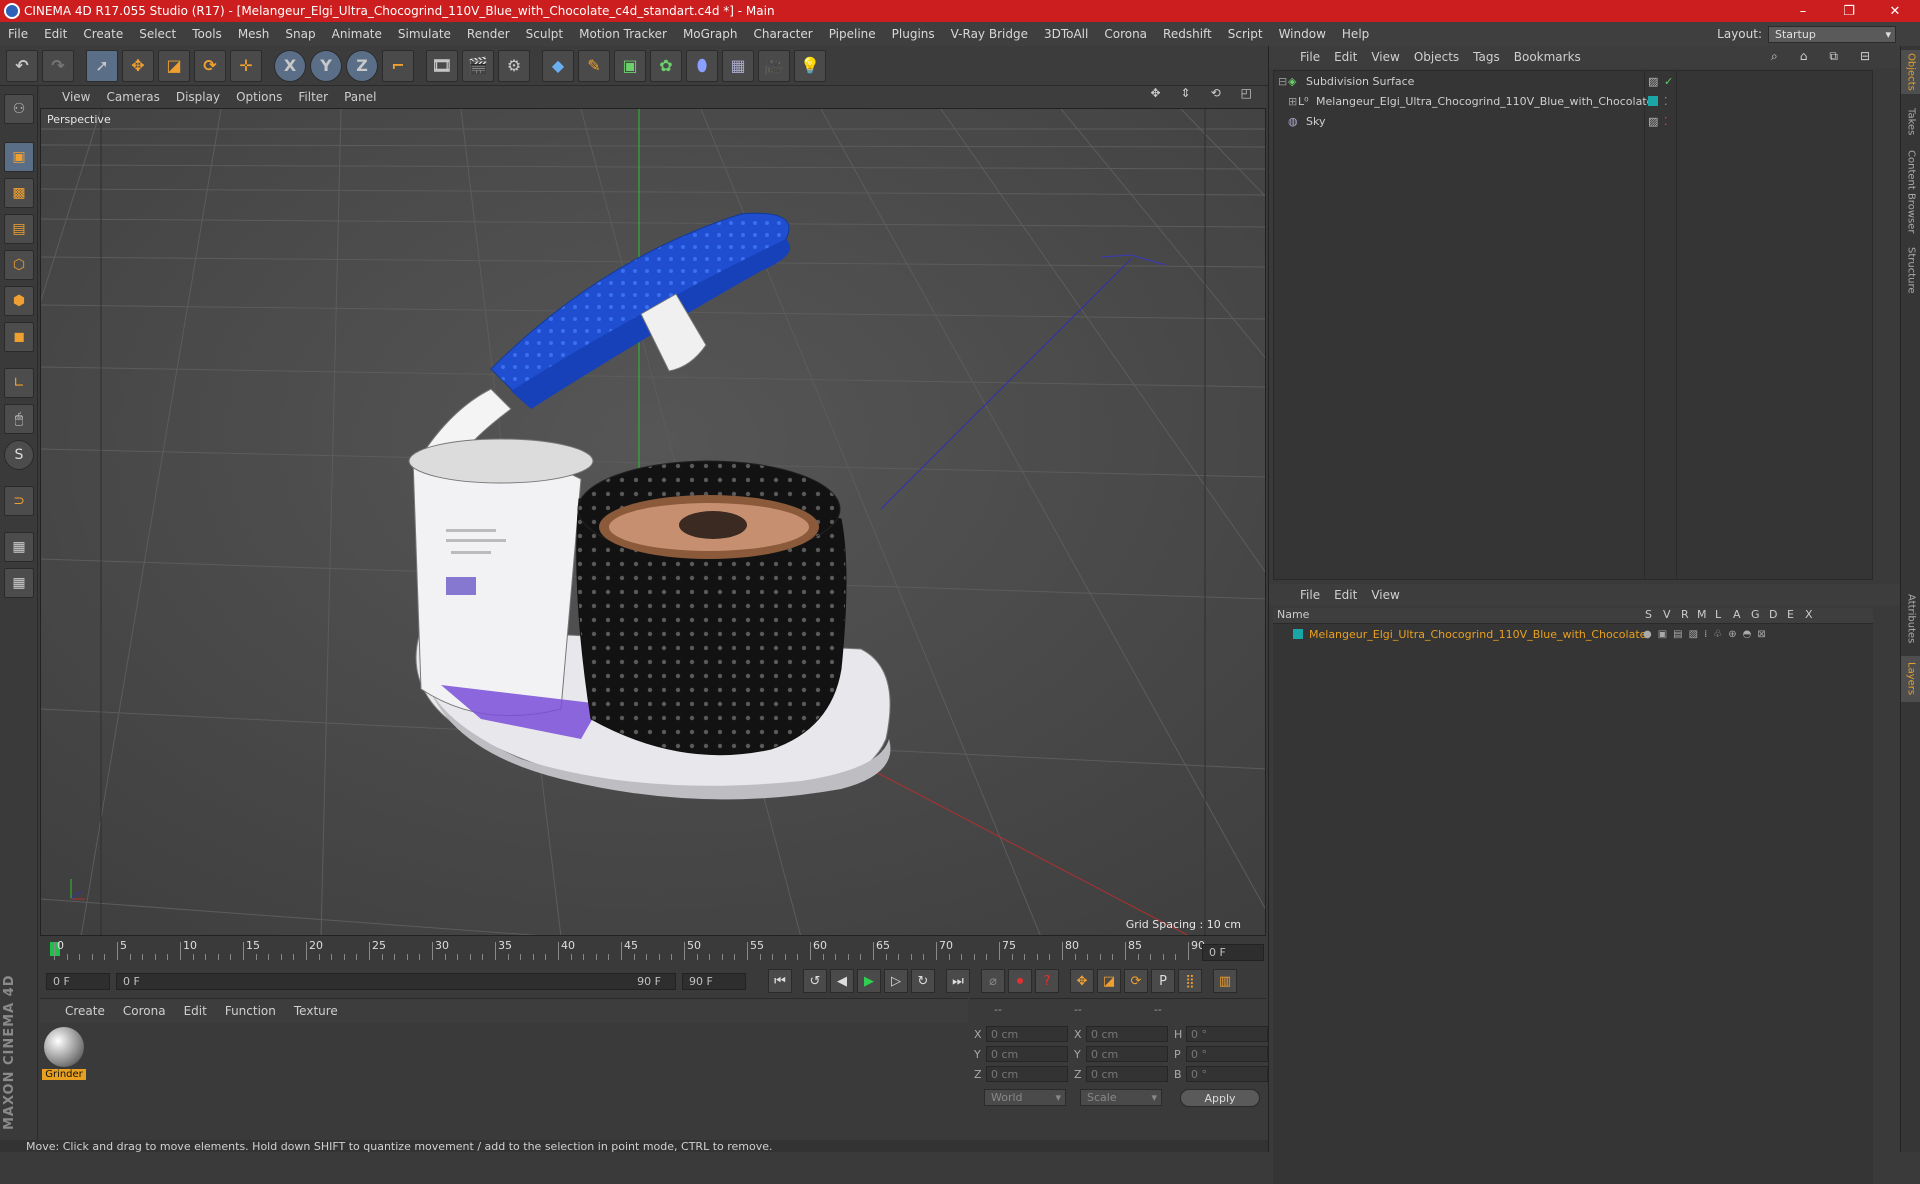 This screenshot has height=1184, width=1920. Describe the element at coordinates (1066, 34) in the screenshot. I see `menu-3dtoall: 3DToAll` at that location.